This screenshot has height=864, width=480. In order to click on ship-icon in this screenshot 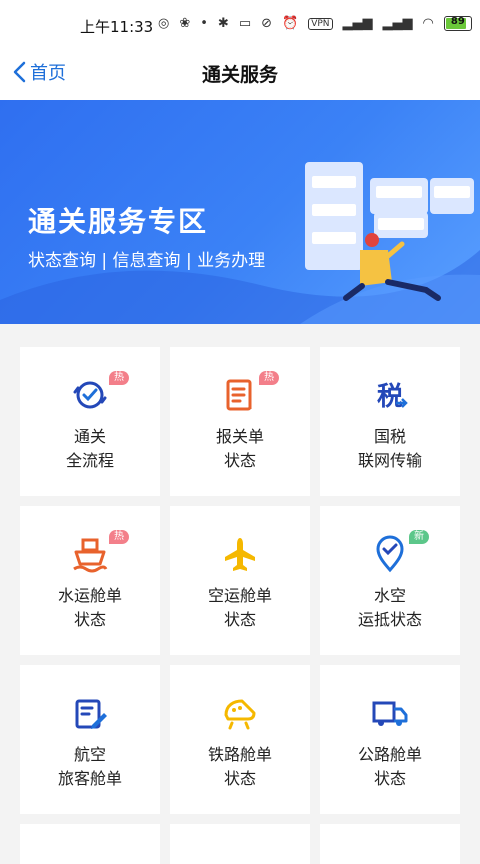, I will do `click(90, 555)`.